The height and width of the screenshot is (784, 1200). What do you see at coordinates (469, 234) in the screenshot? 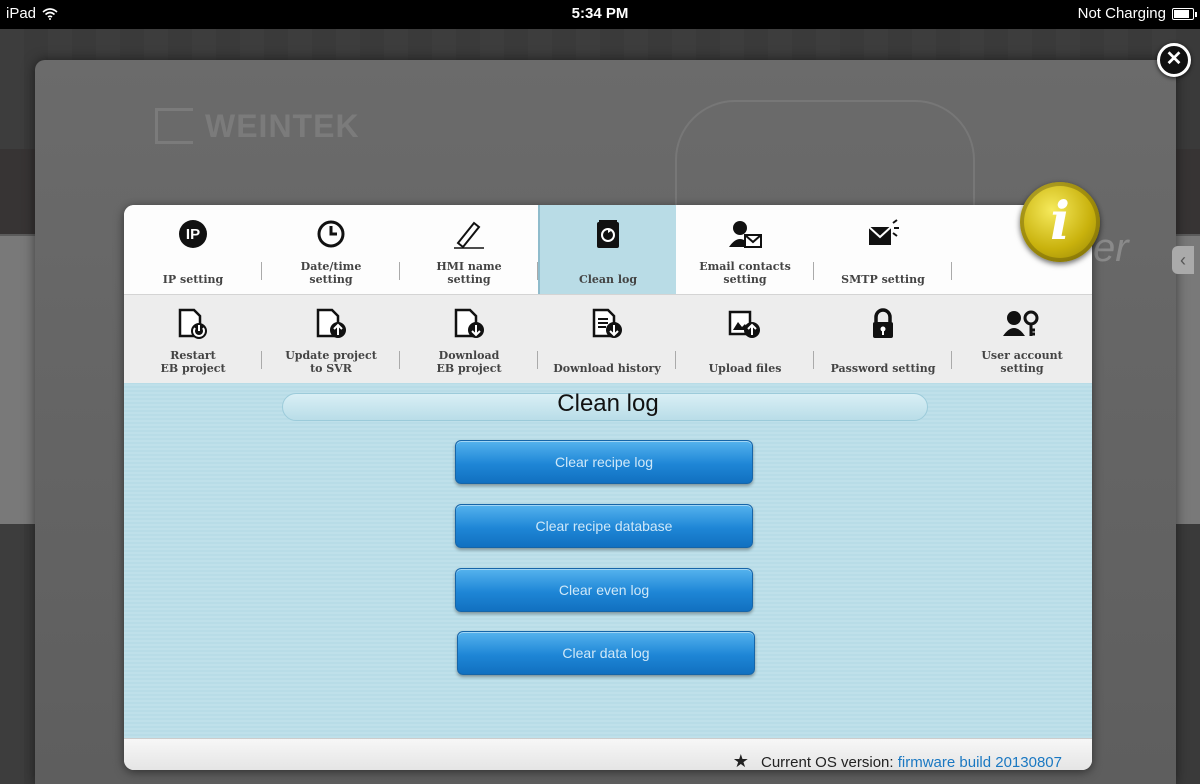
I see `pen-icon` at bounding box center [469, 234].